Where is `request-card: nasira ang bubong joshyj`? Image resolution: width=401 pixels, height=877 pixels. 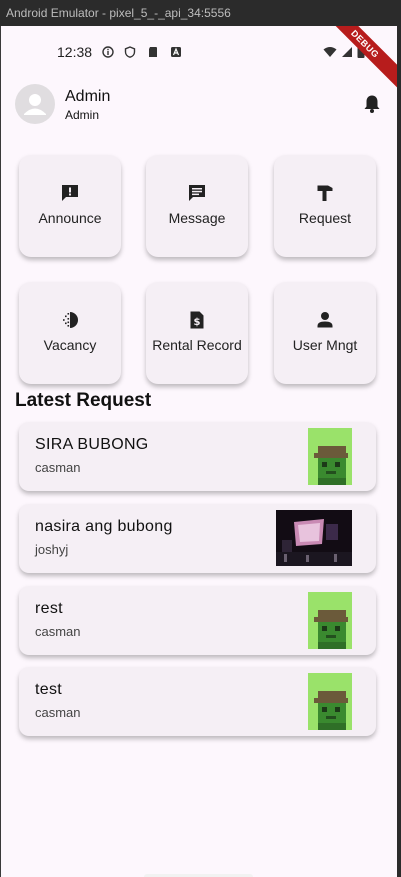
request-card: nasira ang bubong joshyj is located at coordinates (197, 538).